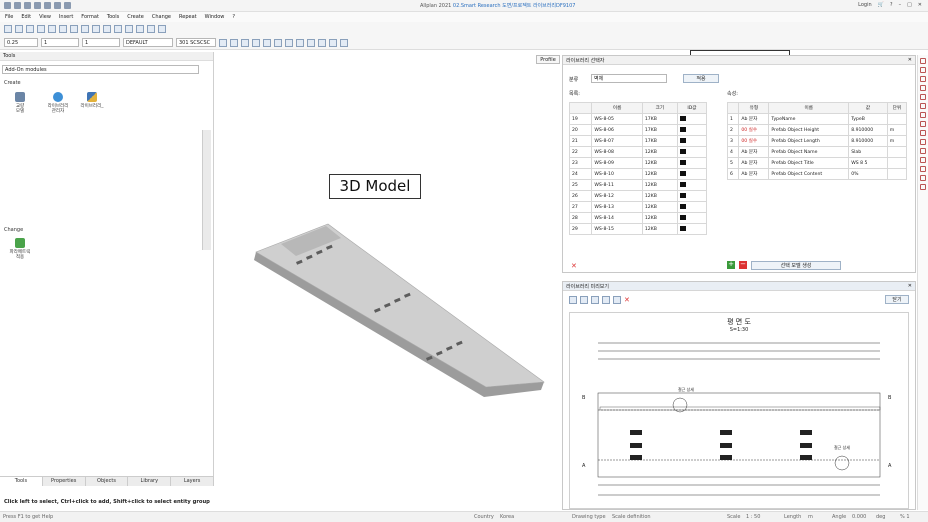  I want to click on menu-window: Window, so click(215, 17).